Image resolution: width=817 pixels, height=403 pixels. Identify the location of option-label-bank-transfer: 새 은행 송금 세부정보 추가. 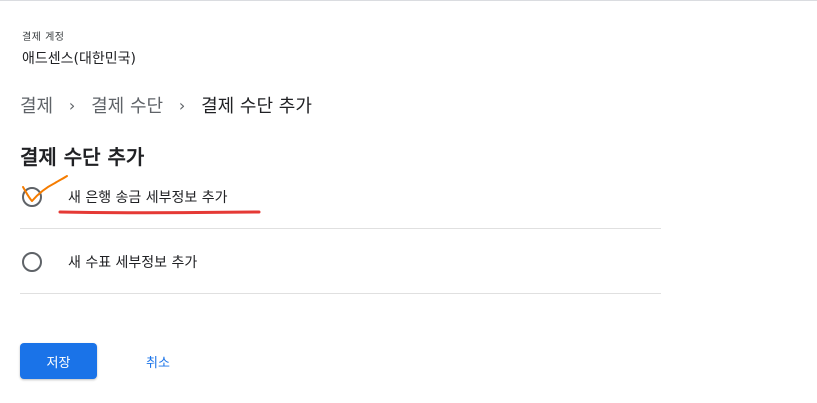
(148, 197).